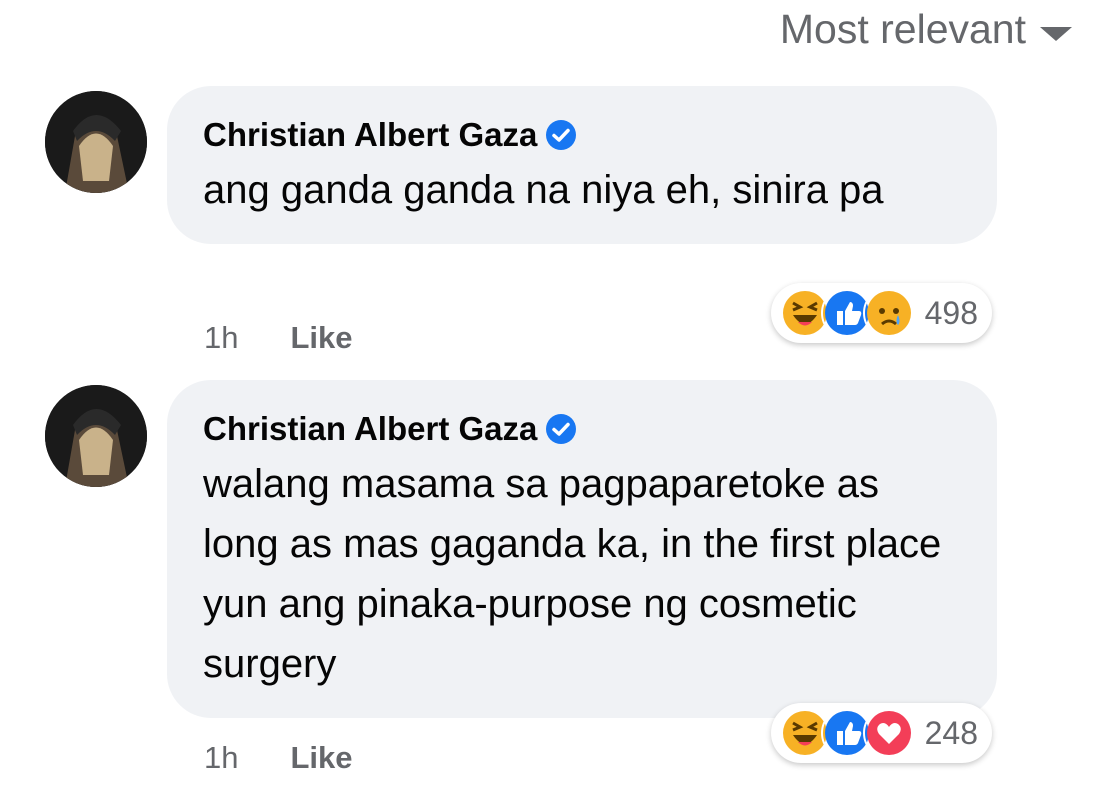  Describe the element at coordinates (888, 313) in the screenshot. I see `sad-reaction-icon` at that location.